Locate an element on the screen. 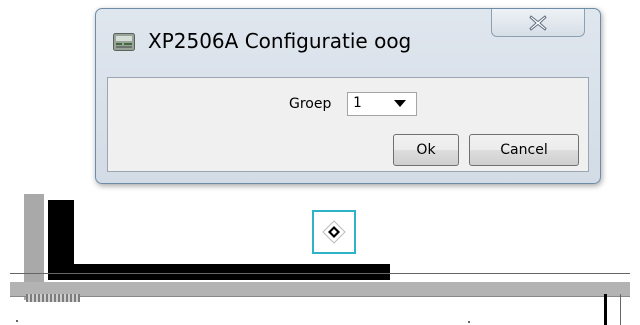 The width and height of the screenshot is (640, 325). right-black-post is located at coordinates (605, 309).